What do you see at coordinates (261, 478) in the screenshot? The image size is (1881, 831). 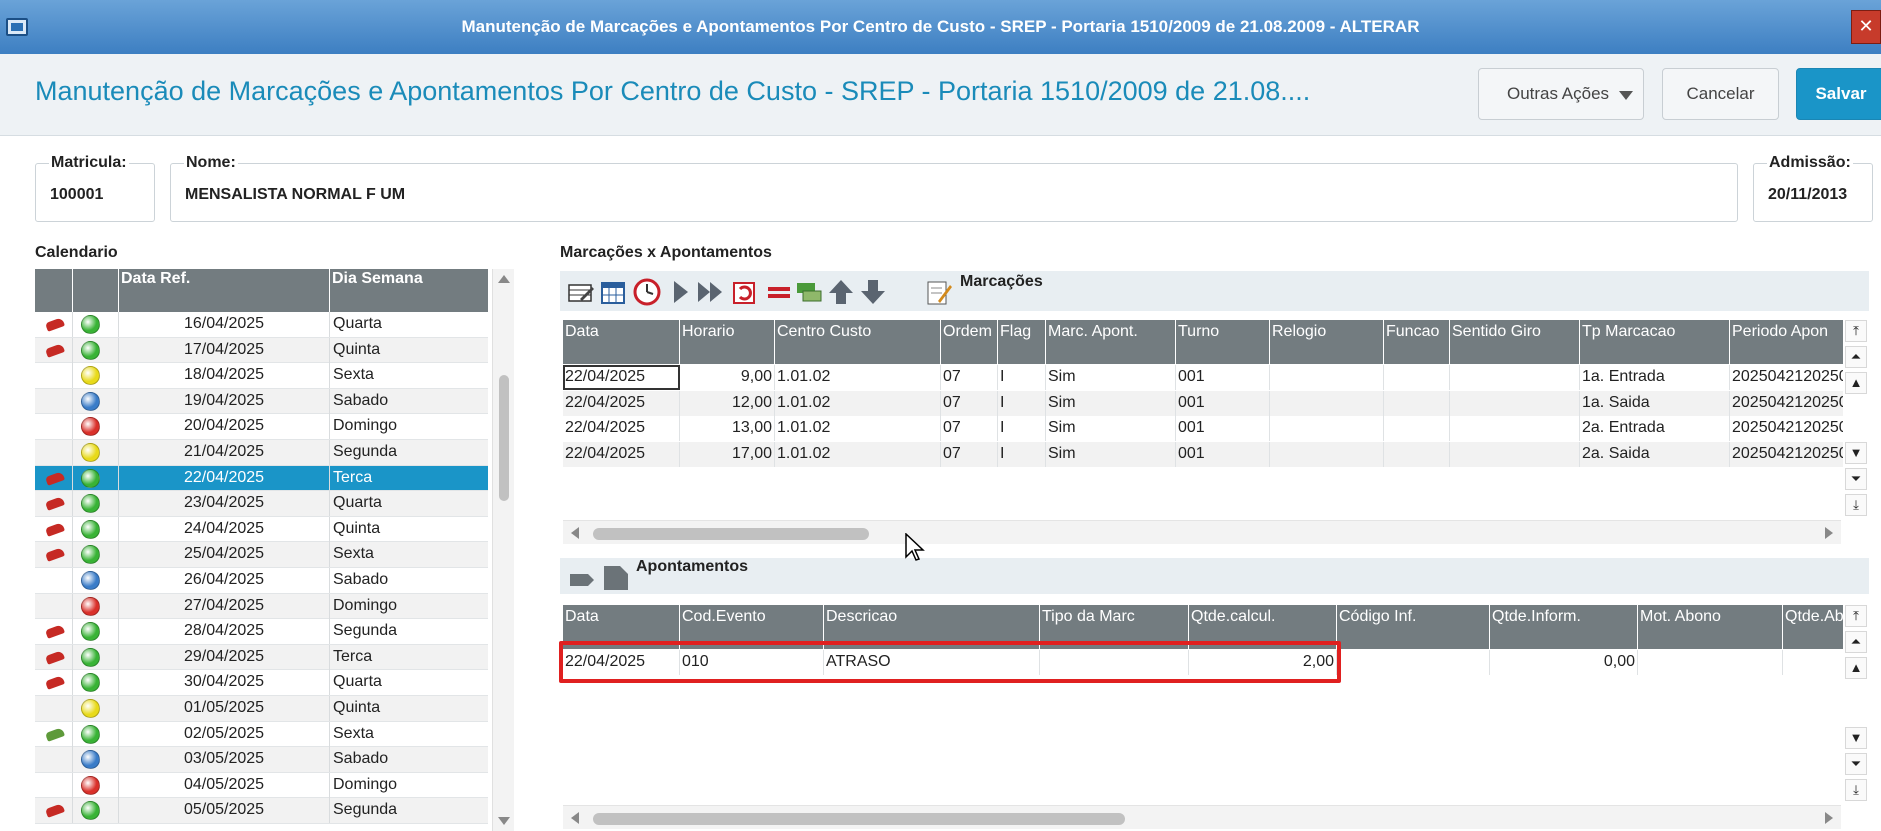 I see `calendar-row: 22/04/2025 Terca` at bounding box center [261, 478].